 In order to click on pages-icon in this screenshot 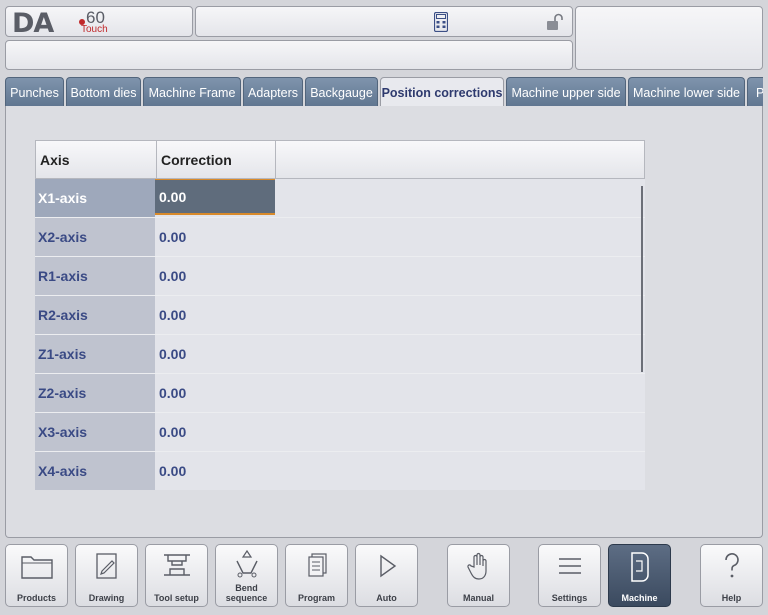, I will do `click(317, 568)`.